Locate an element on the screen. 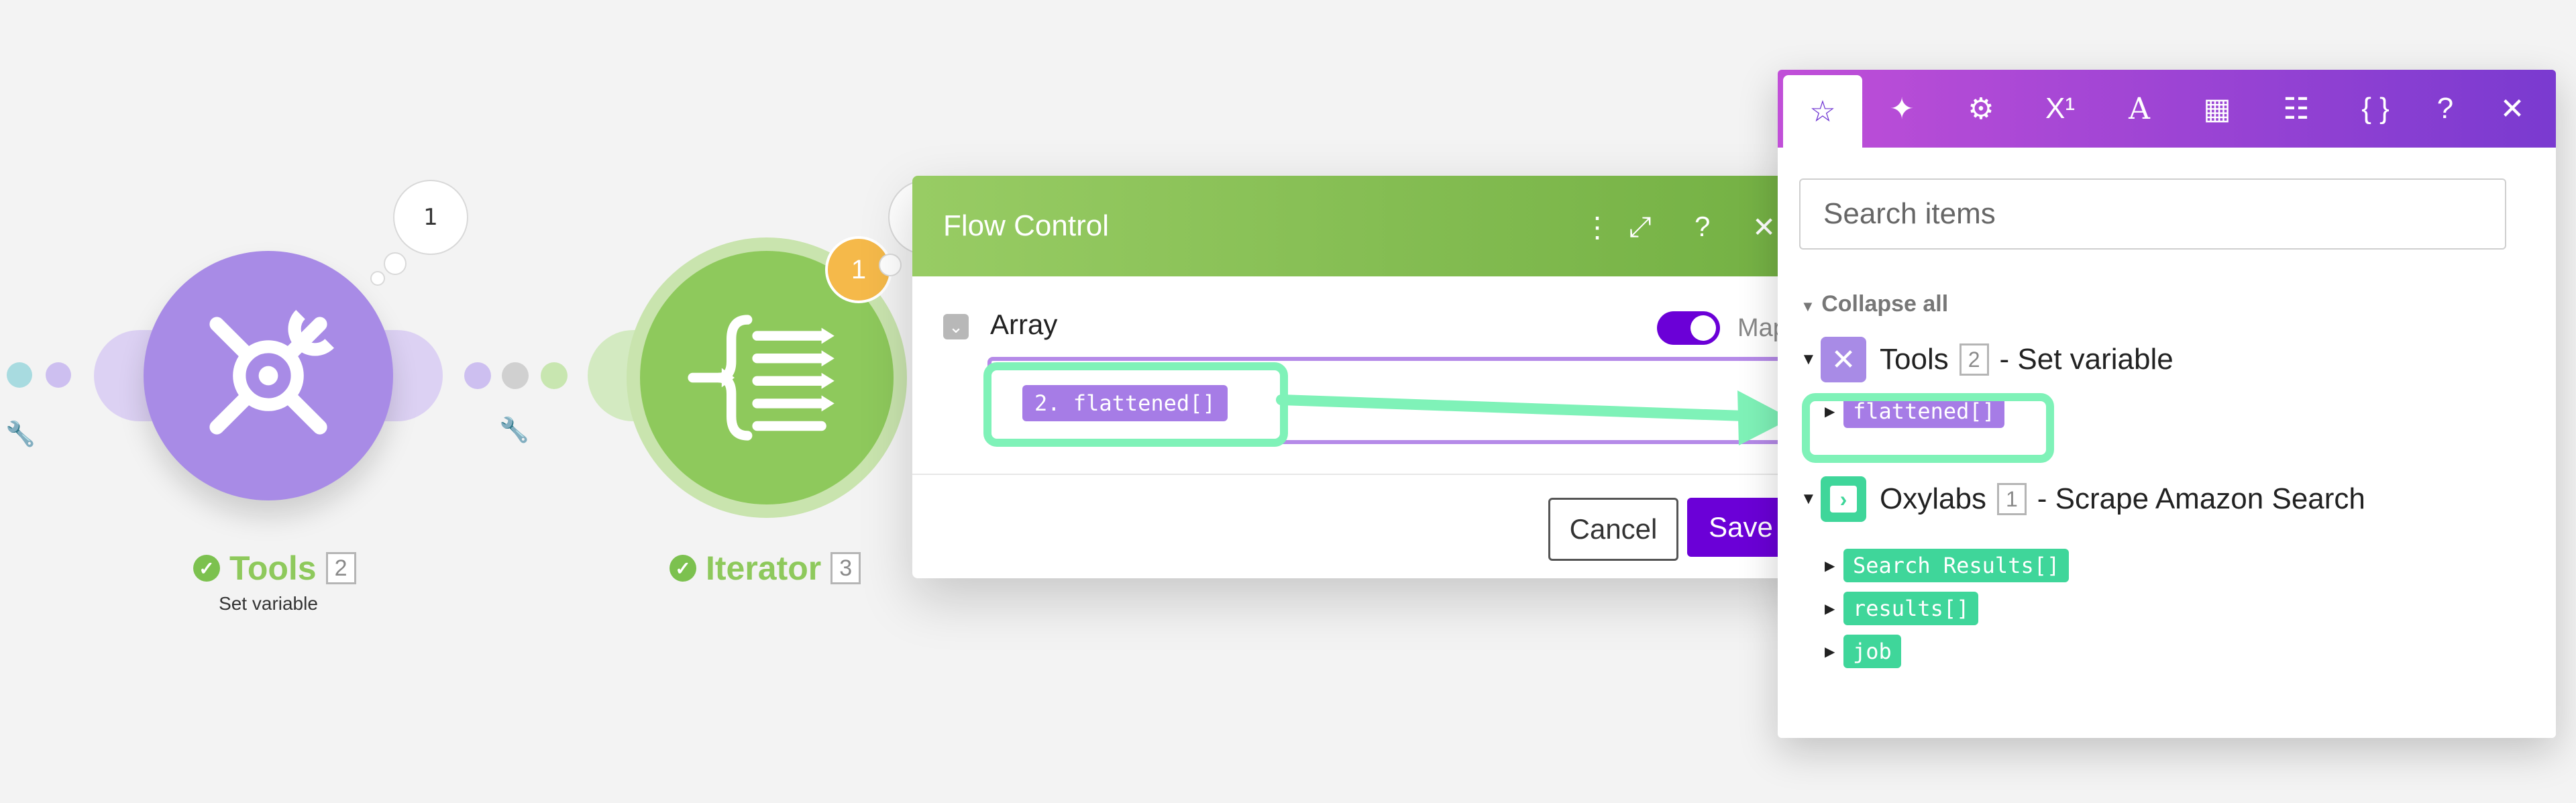  text-icon: A is located at coordinates (2139, 108).